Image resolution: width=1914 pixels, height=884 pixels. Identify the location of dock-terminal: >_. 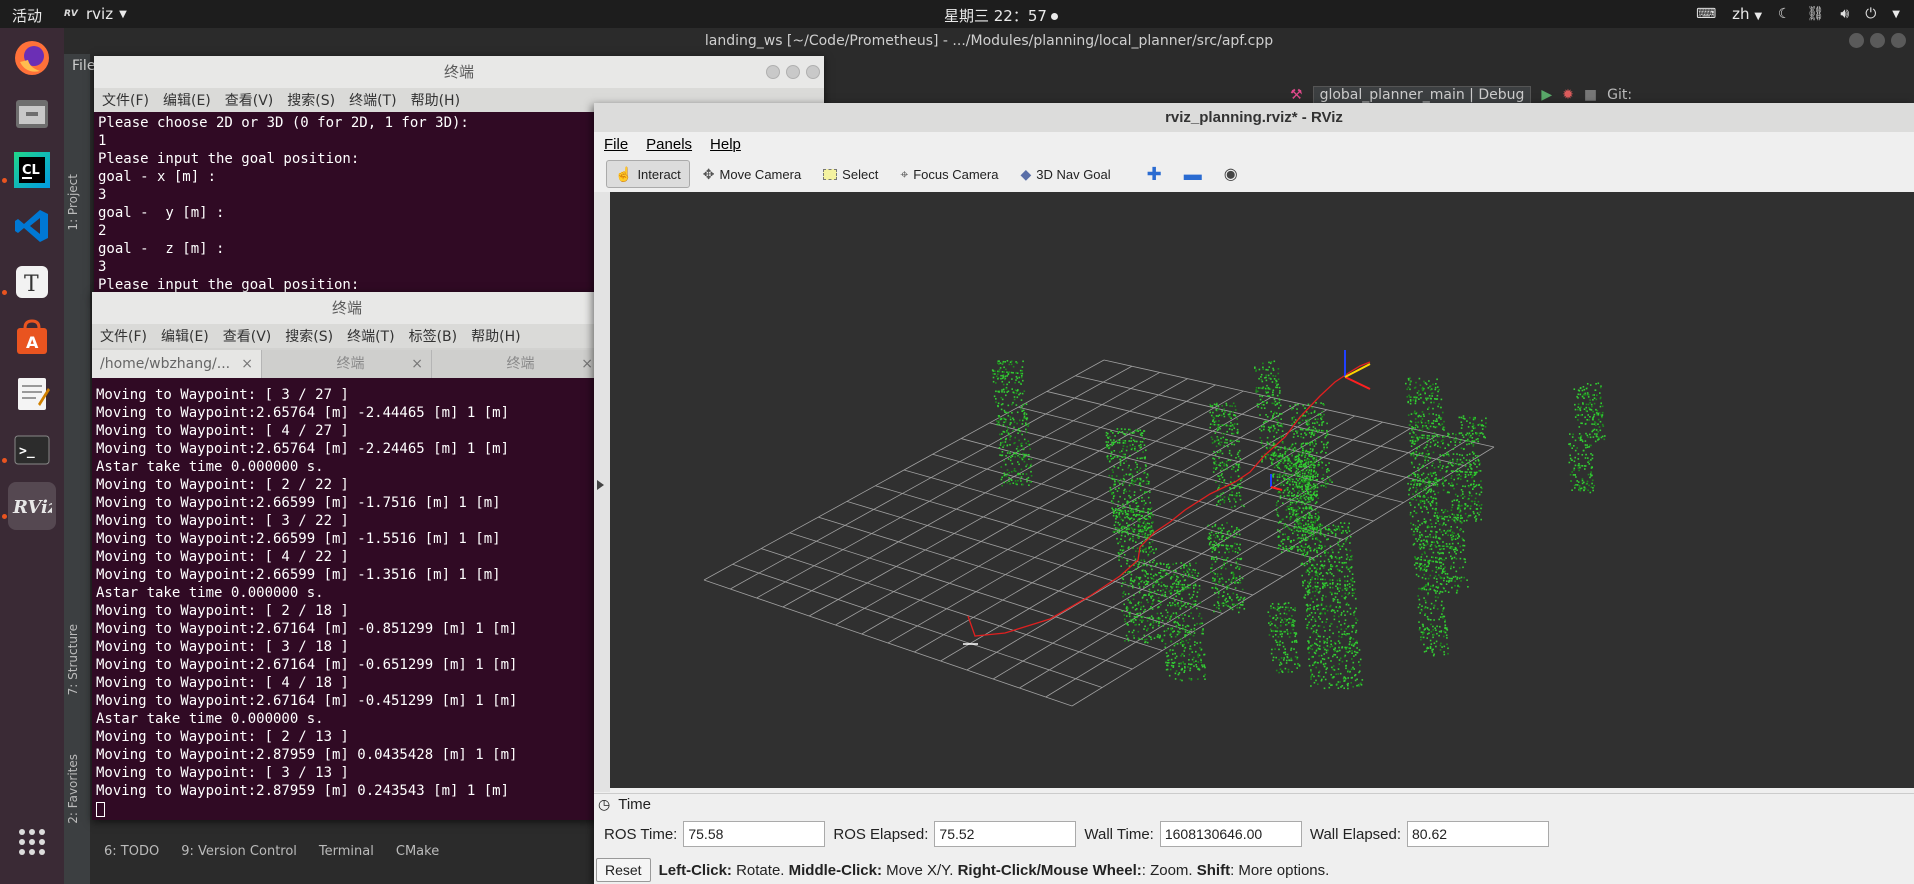
(32, 450).